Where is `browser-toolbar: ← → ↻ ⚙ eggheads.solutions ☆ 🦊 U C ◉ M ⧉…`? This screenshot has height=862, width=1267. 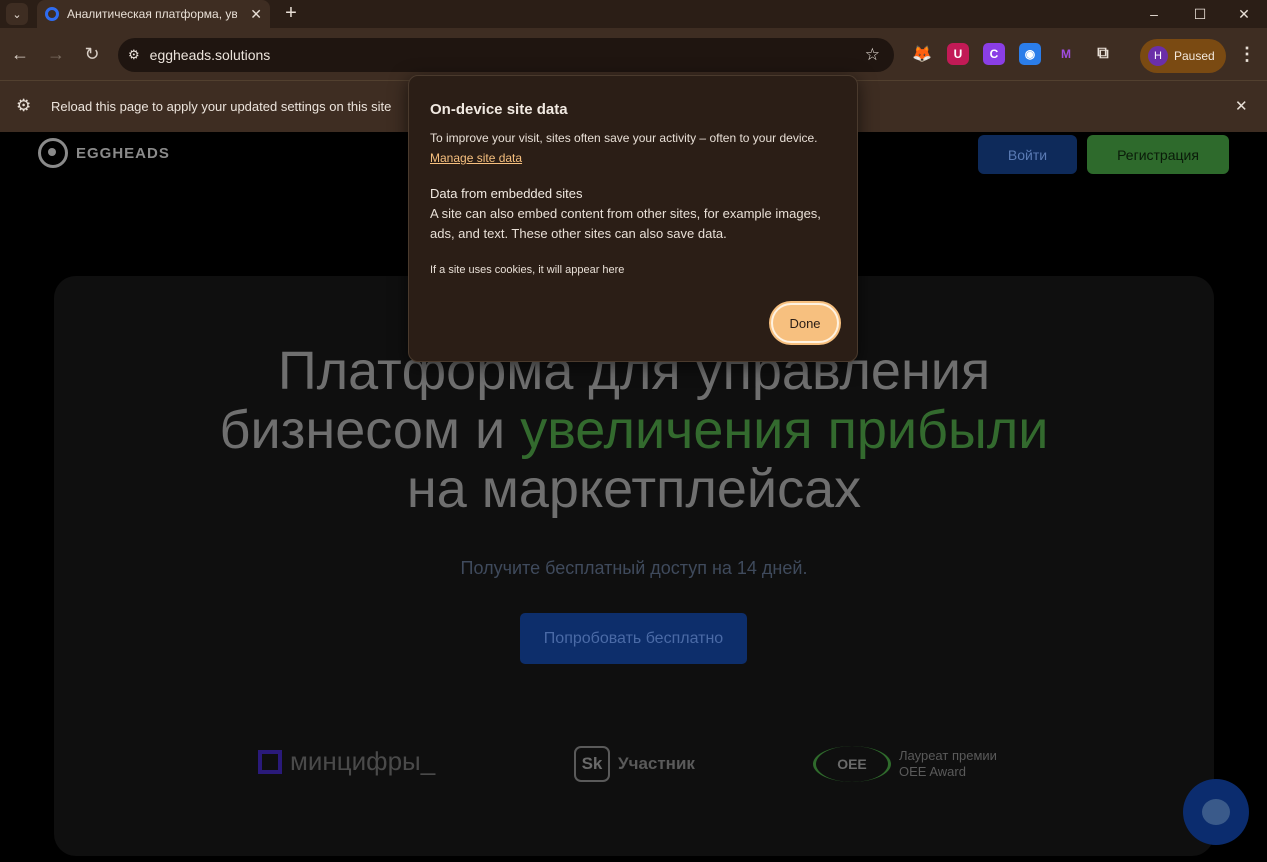 browser-toolbar: ← → ↻ ⚙ eggheads.solutions ☆ 🦊 U C ◉ M ⧉… is located at coordinates (633, 54).